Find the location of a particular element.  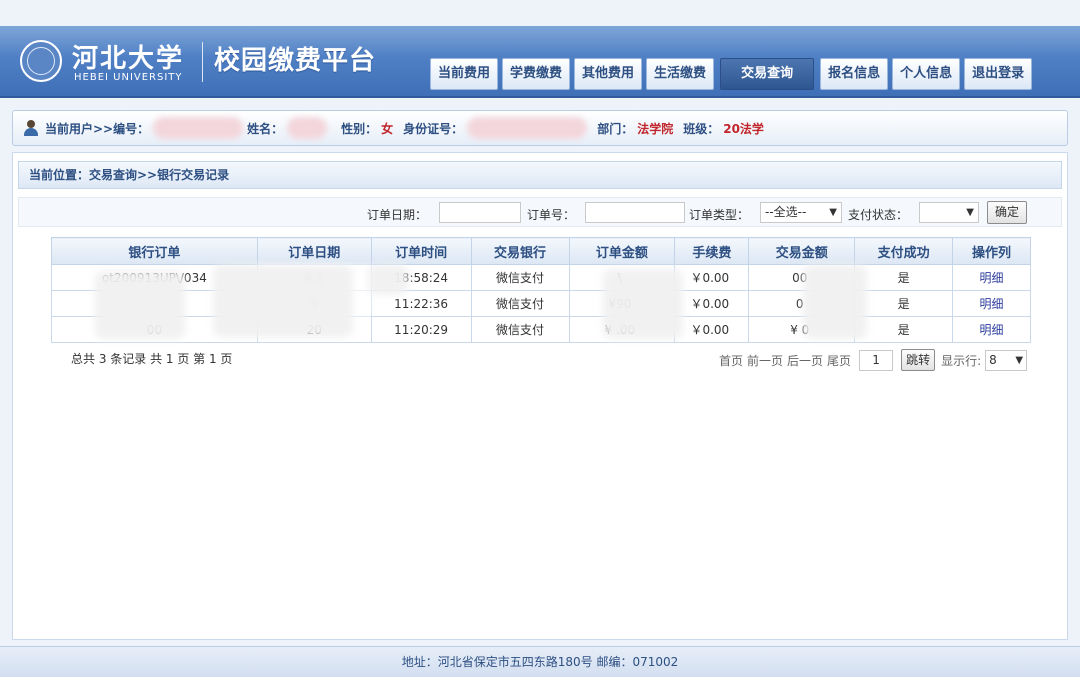

breadcrumb: 当前位置：交易查询>>银行交易记录 is located at coordinates (540, 175).